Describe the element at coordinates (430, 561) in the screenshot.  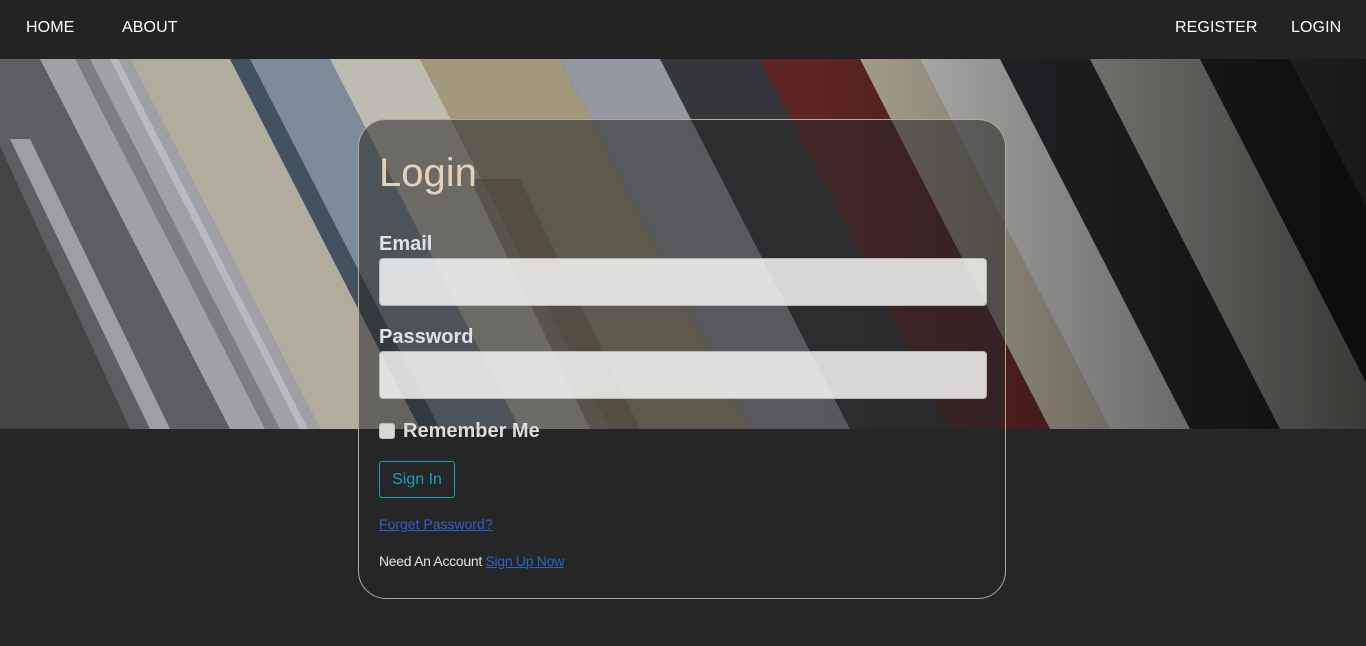
I see `need-account-text: Need An Account` at that location.